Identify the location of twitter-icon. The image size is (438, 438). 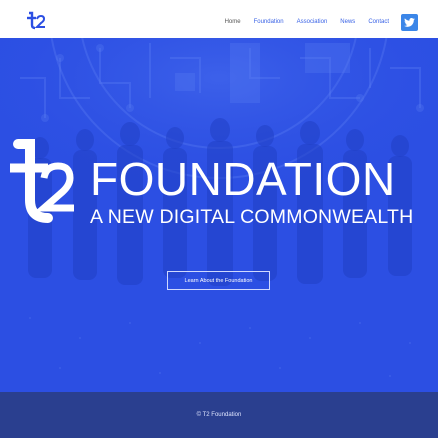
(409, 22).